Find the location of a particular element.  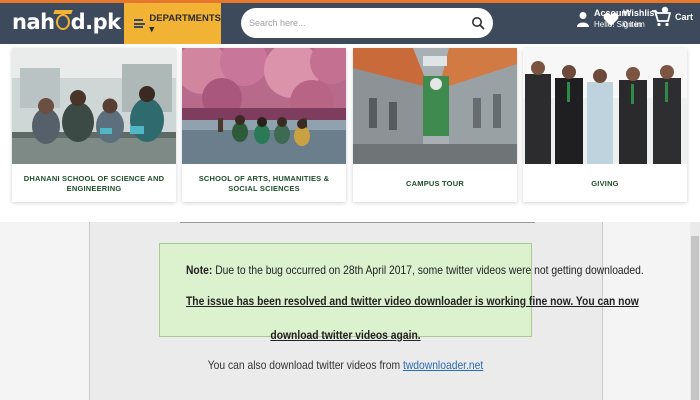

search-bar is located at coordinates (367, 23).